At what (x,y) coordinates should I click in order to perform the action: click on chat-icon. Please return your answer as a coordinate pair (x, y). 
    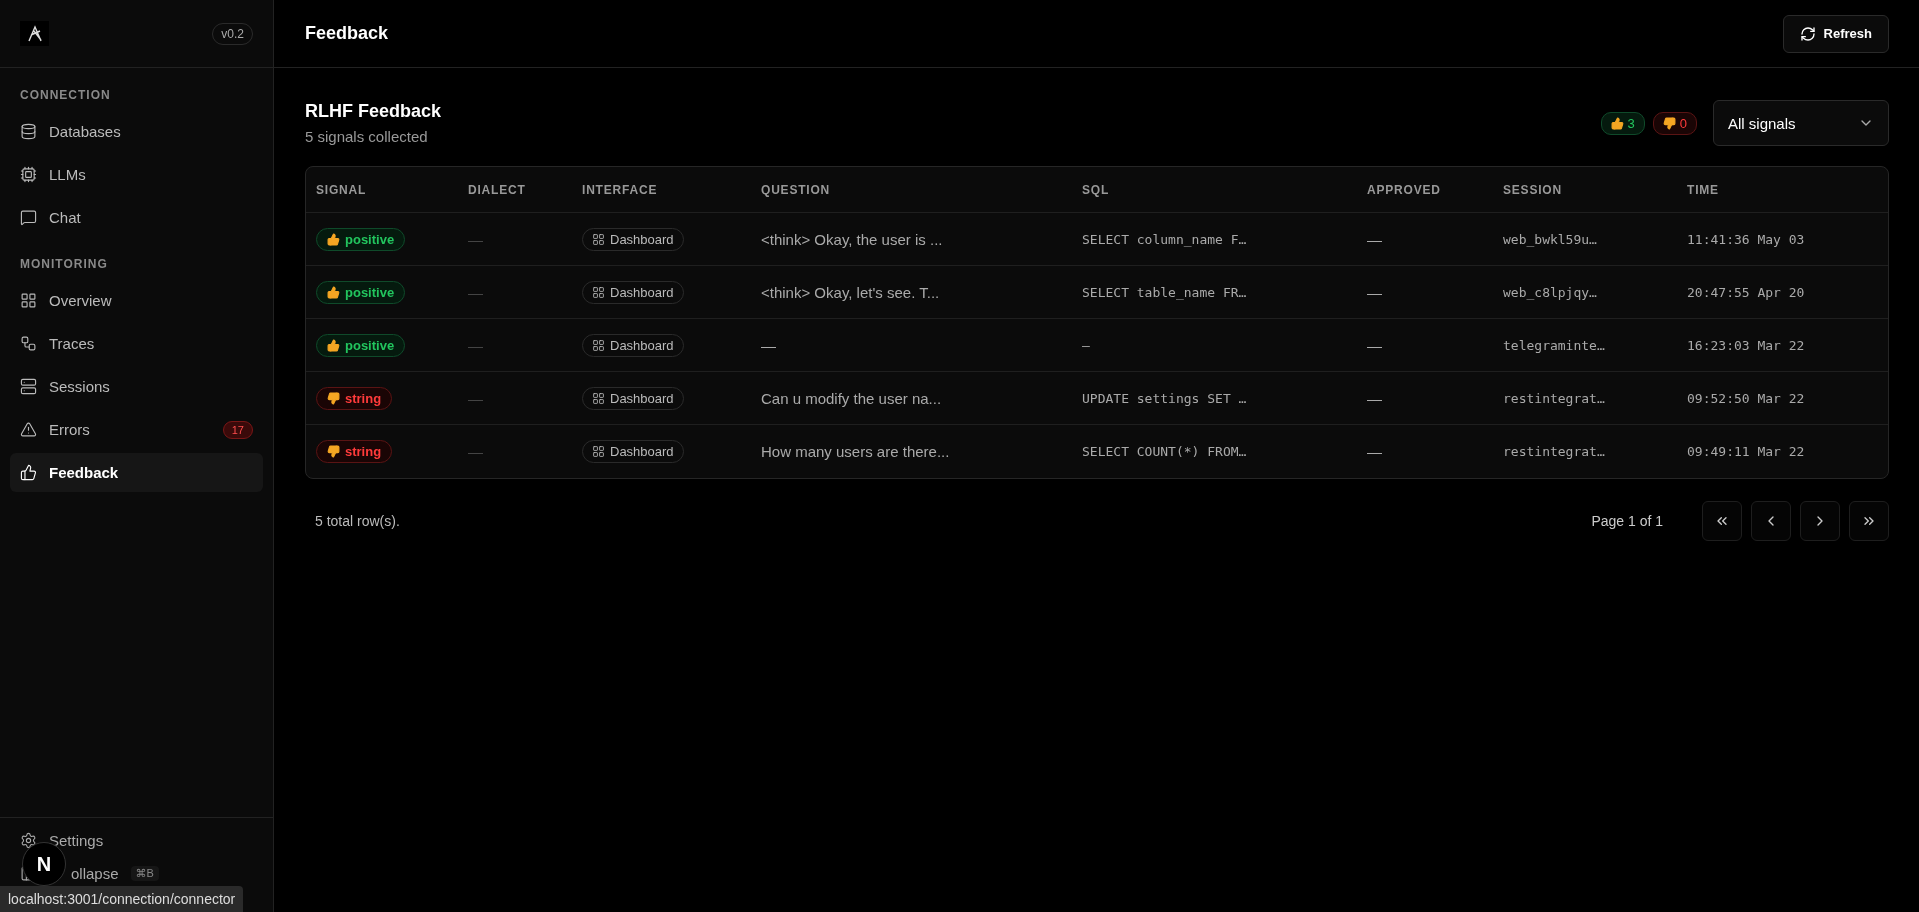
    Looking at the image, I should click on (28, 217).